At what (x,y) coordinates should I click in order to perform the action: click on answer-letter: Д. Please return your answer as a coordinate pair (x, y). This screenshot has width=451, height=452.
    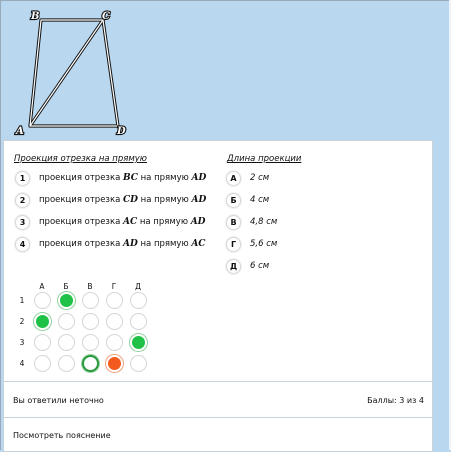
    Looking at the image, I should click on (233, 266).